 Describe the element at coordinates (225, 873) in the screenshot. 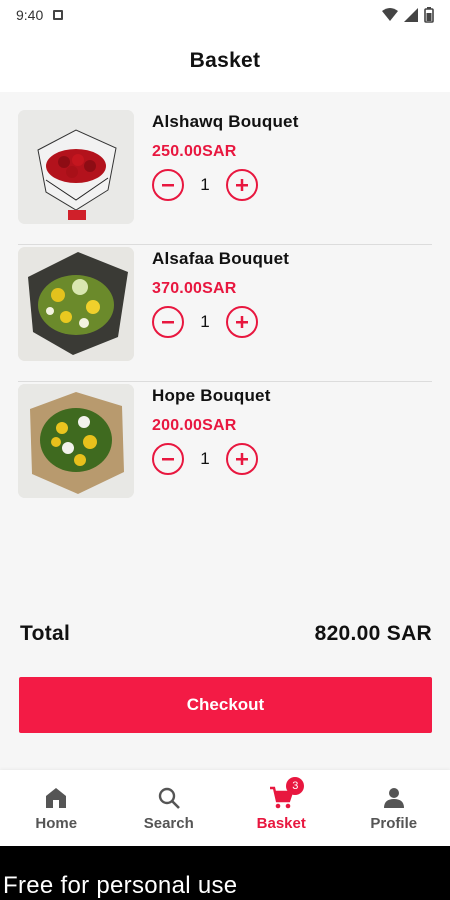

I see `watermark-banner: Free for personal use` at that location.